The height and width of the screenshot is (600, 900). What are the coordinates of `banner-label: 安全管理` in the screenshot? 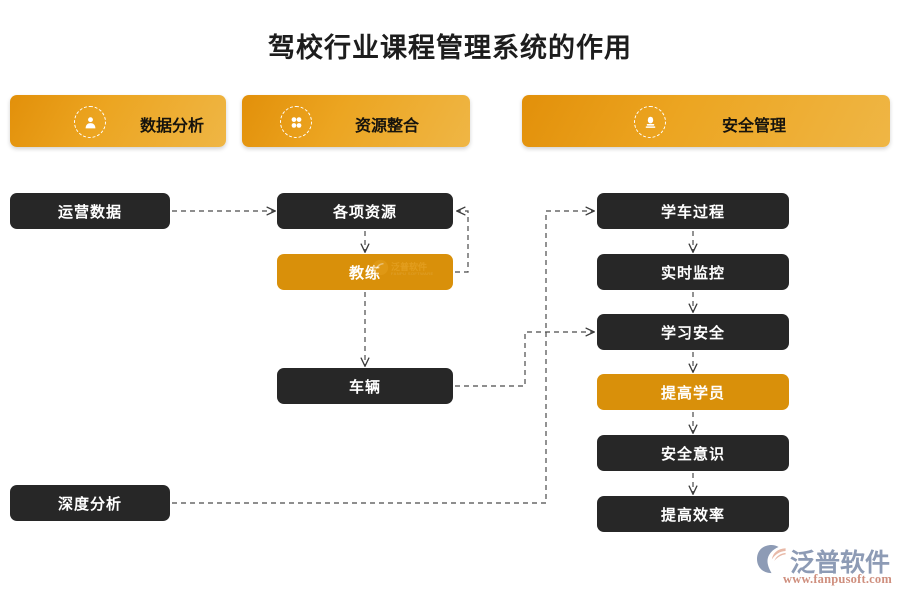 It's located at (754, 126).